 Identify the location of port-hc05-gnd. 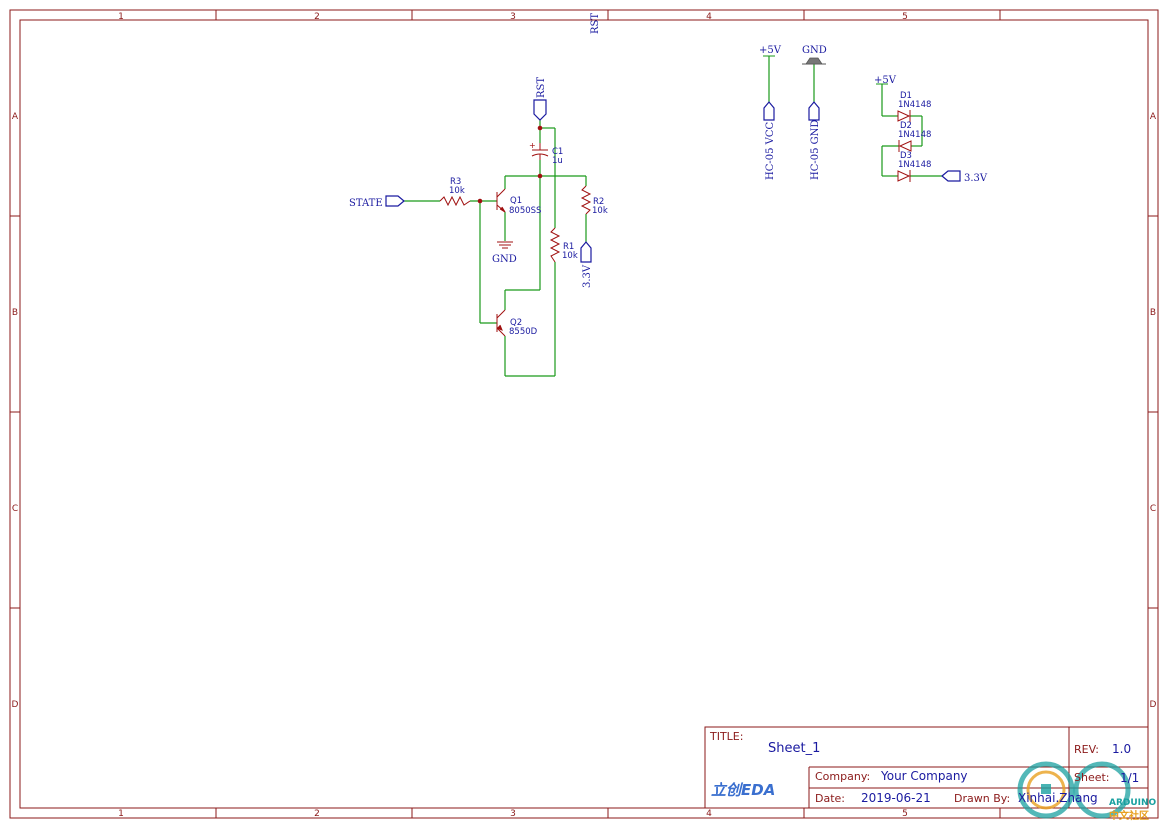
(814, 111).